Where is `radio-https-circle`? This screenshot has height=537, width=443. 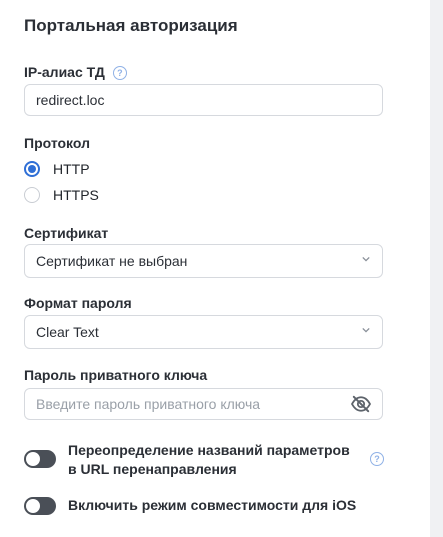
radio-https-circle is located at coordinates (32, 195).